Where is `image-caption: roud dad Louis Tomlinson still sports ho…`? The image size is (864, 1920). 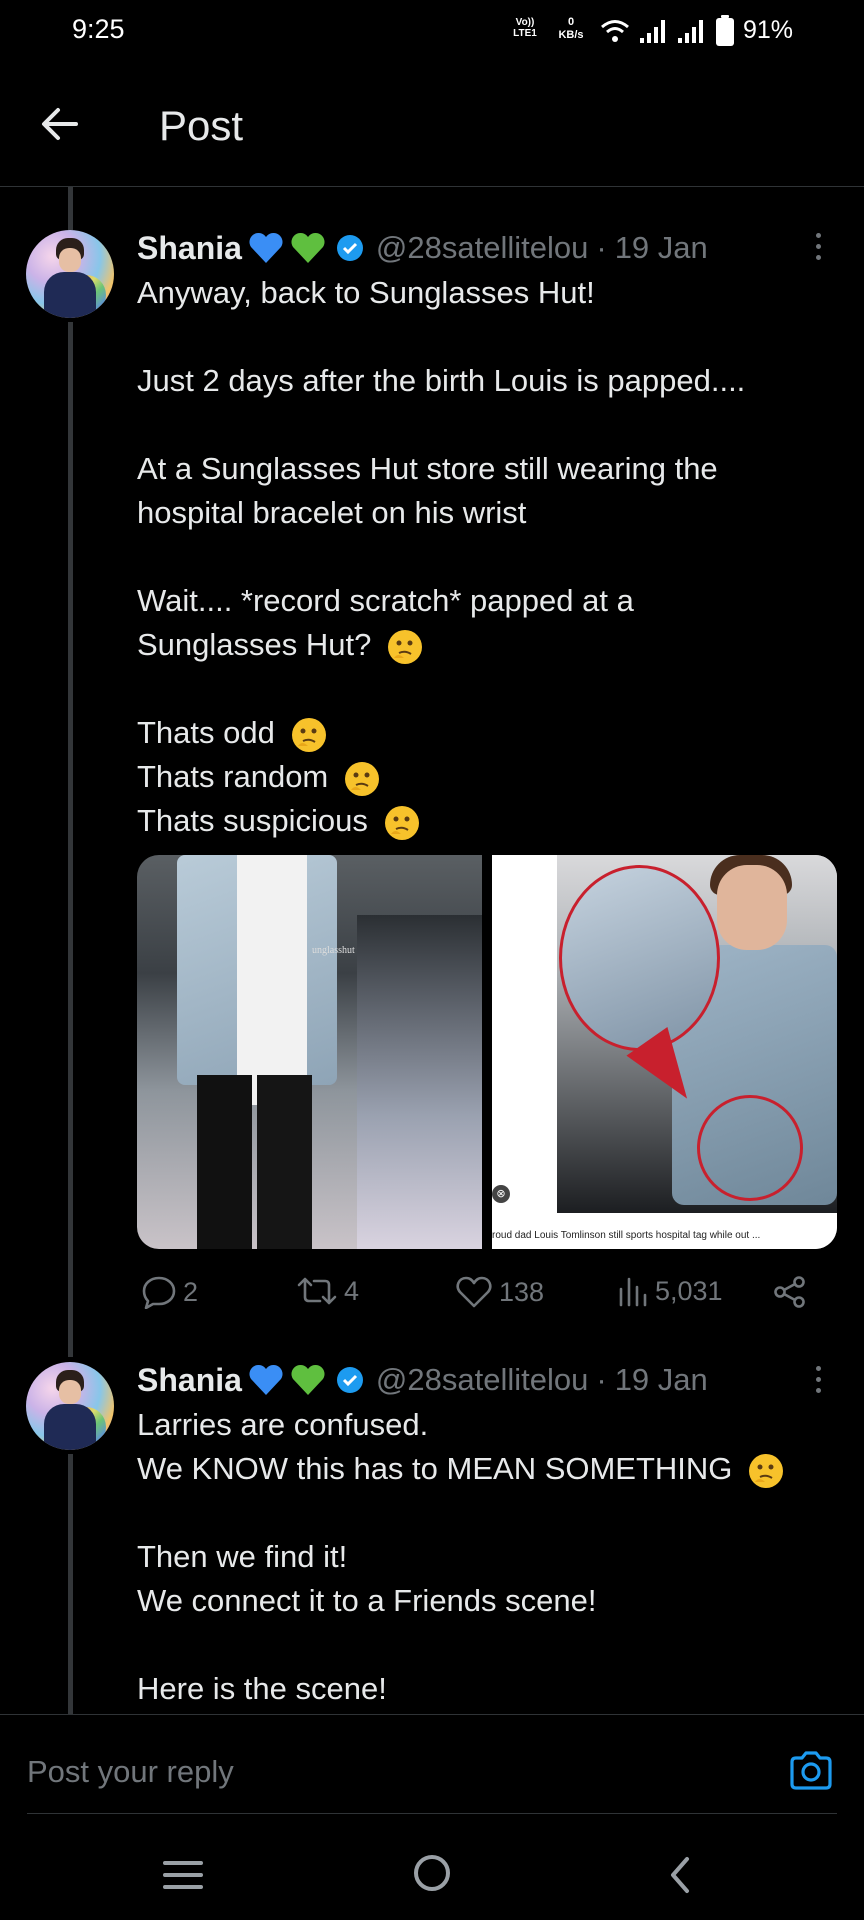 image-caption: roud dad Louis Tomlinson still sports ho… is located at coordinates (626, 1235).